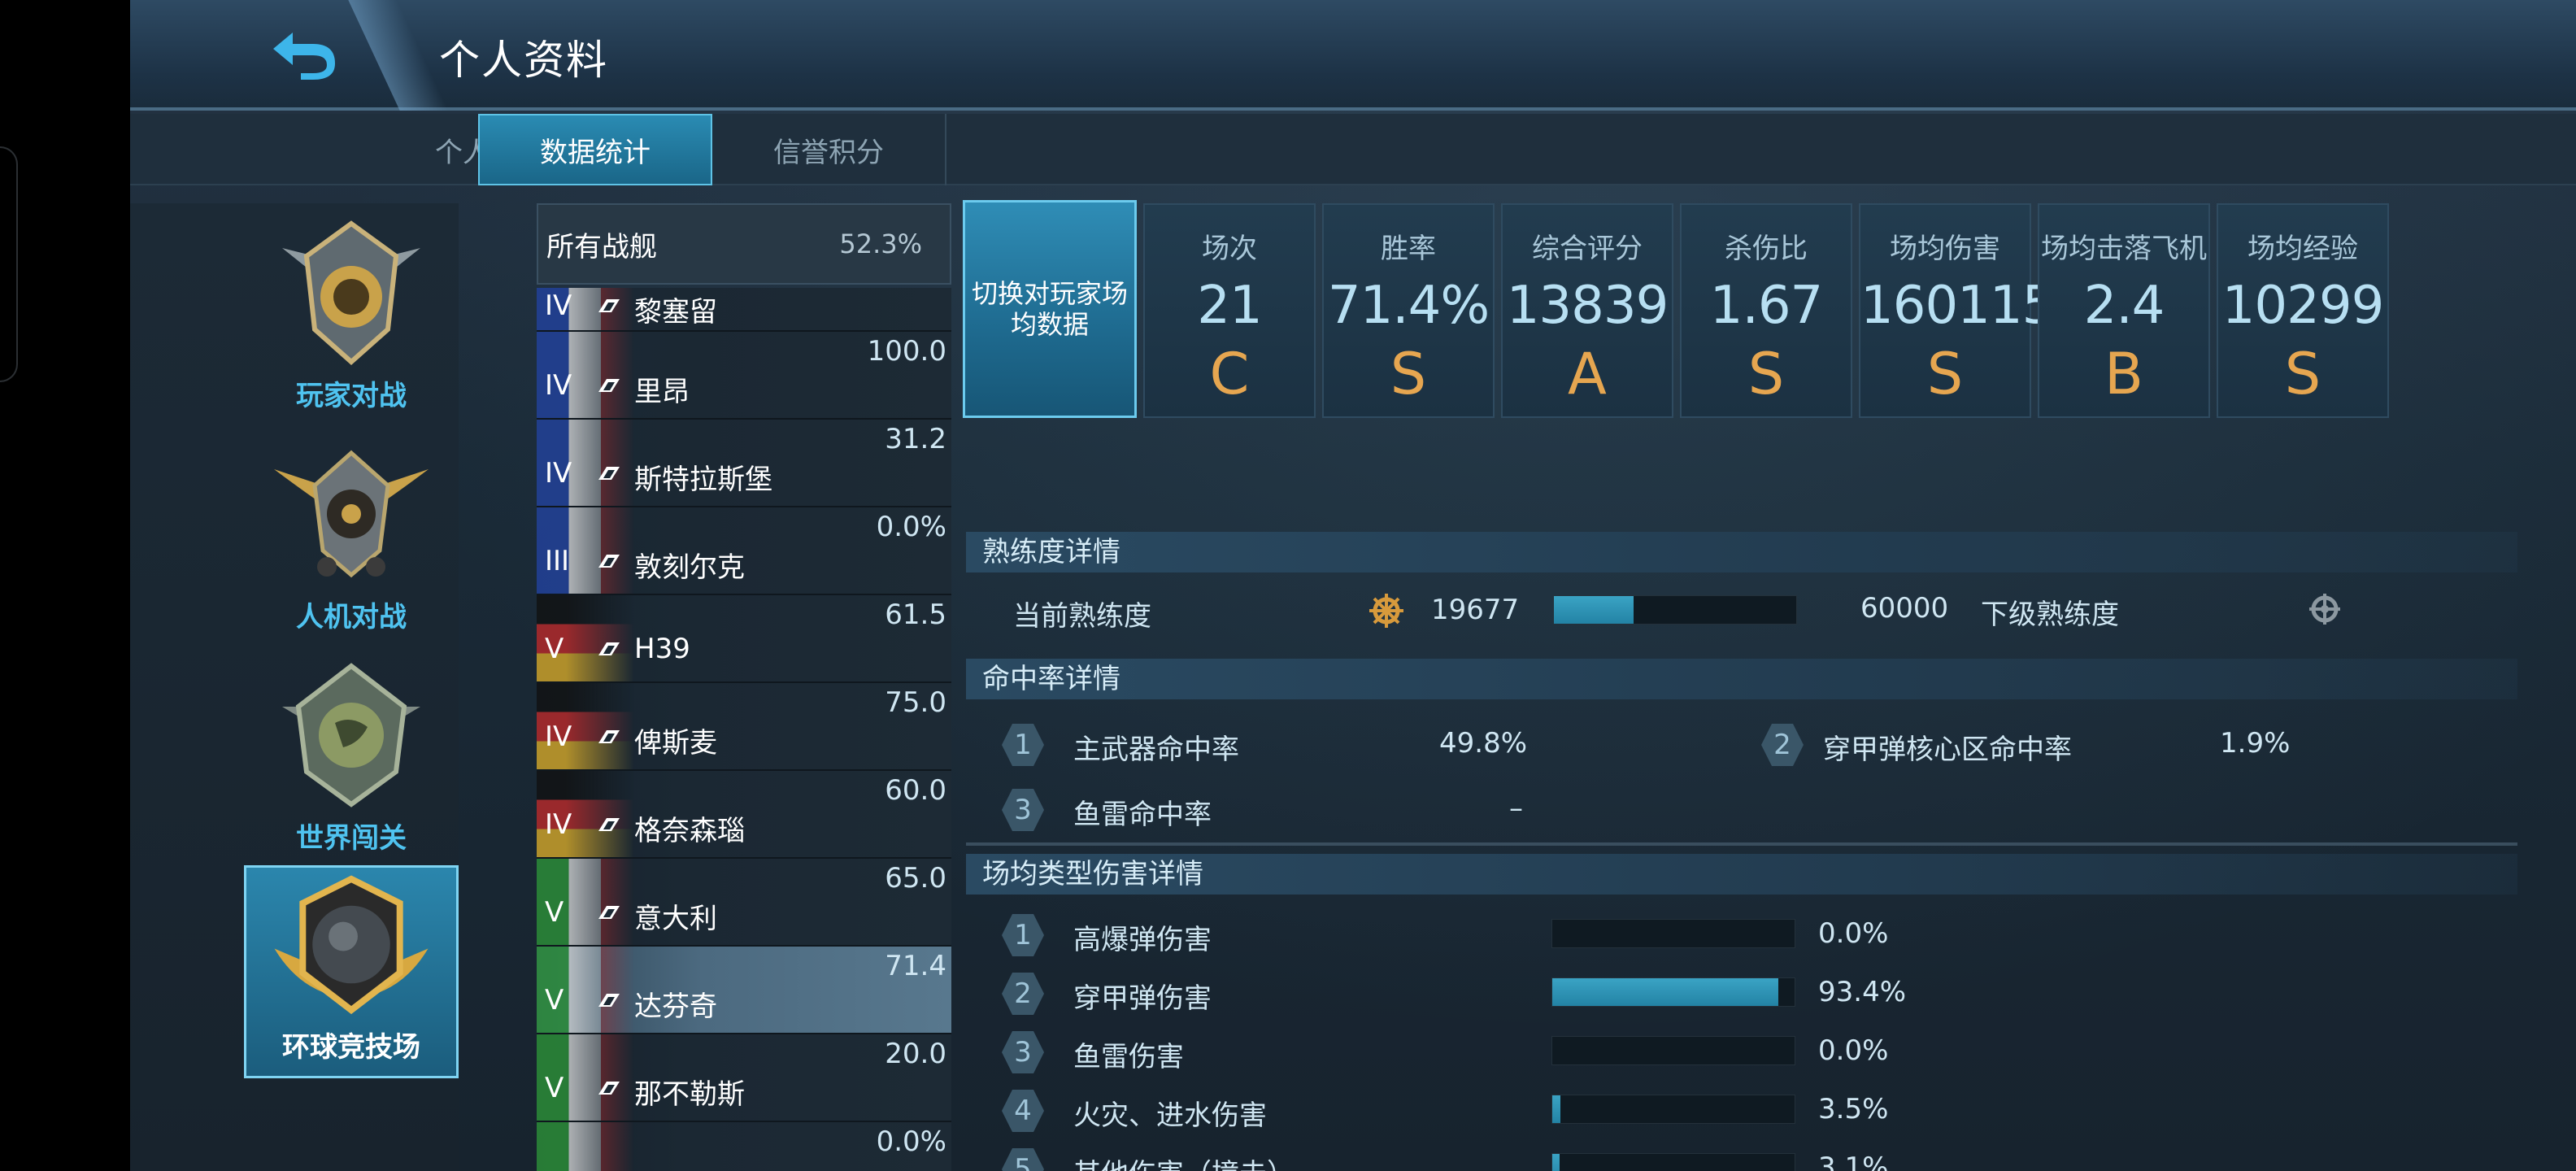  I want to click on main-weapon-hit-value: 49.8%, so click(1484, 744).